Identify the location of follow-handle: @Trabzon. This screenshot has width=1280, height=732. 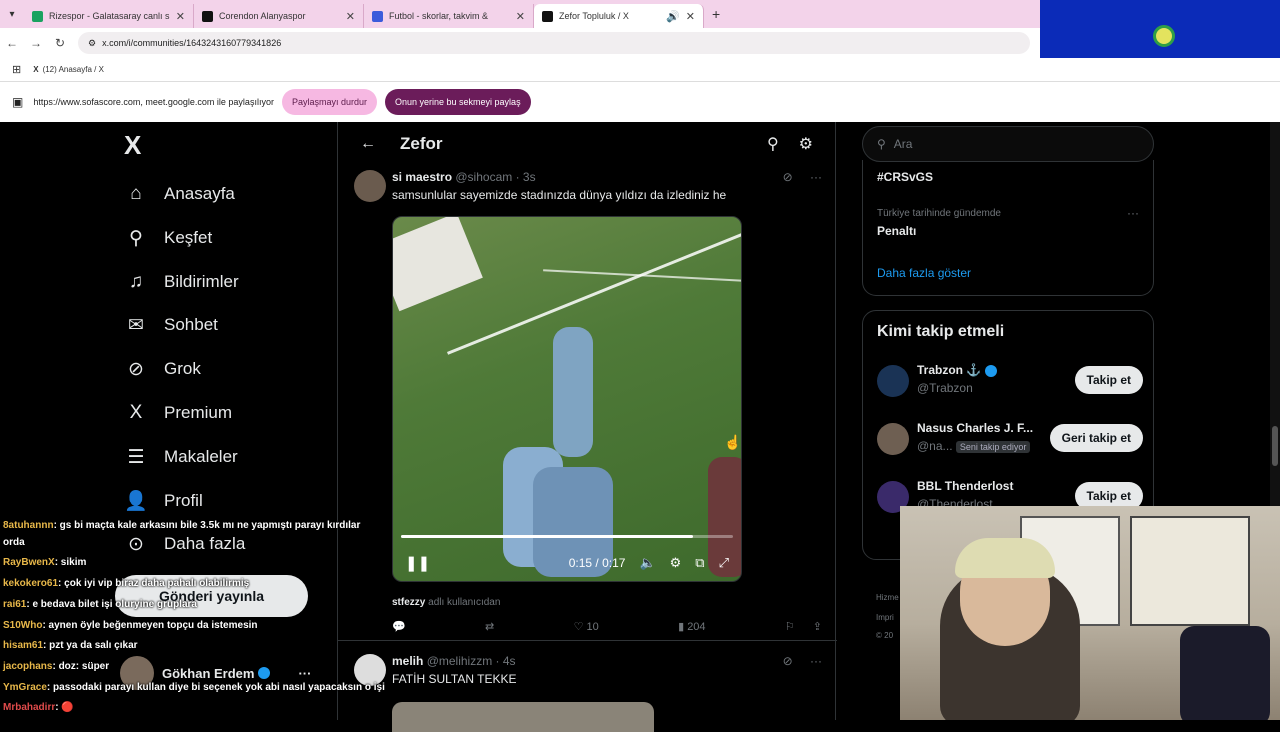
(945, 388).